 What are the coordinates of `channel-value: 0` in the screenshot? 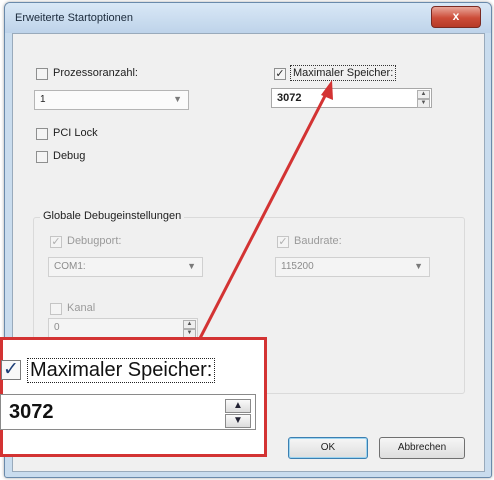 It's located at (57, 327).